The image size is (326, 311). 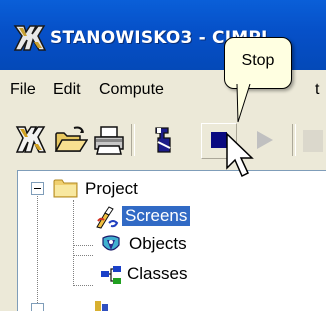 What do you see at coordinates (71, 140) in the screenshot?
I see `open-folder-icon` at bounding box center [71, 140].